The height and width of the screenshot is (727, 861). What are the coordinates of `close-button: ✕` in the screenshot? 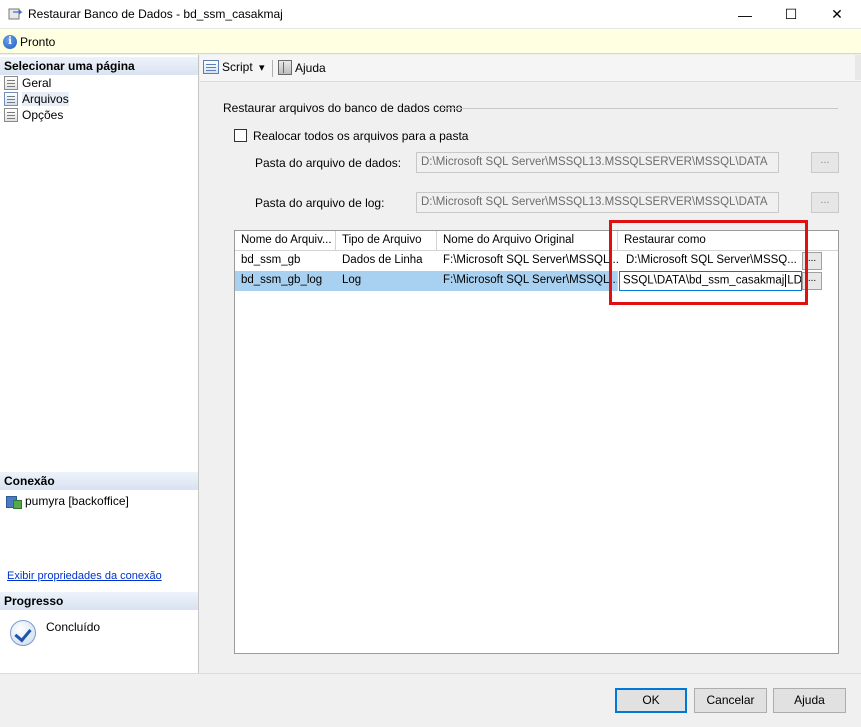 It's located at (837, 14).